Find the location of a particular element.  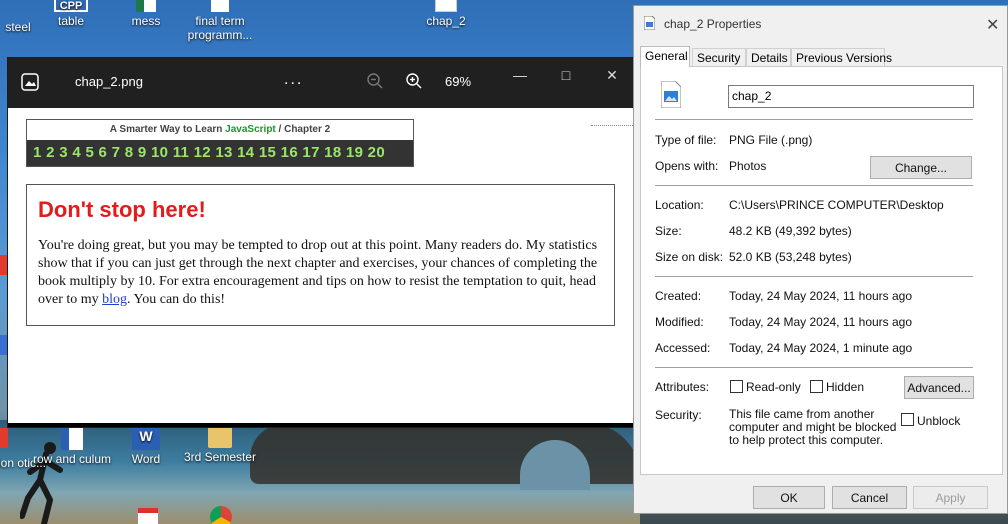

unblock-checkbox is located at coordinates (907, 419).